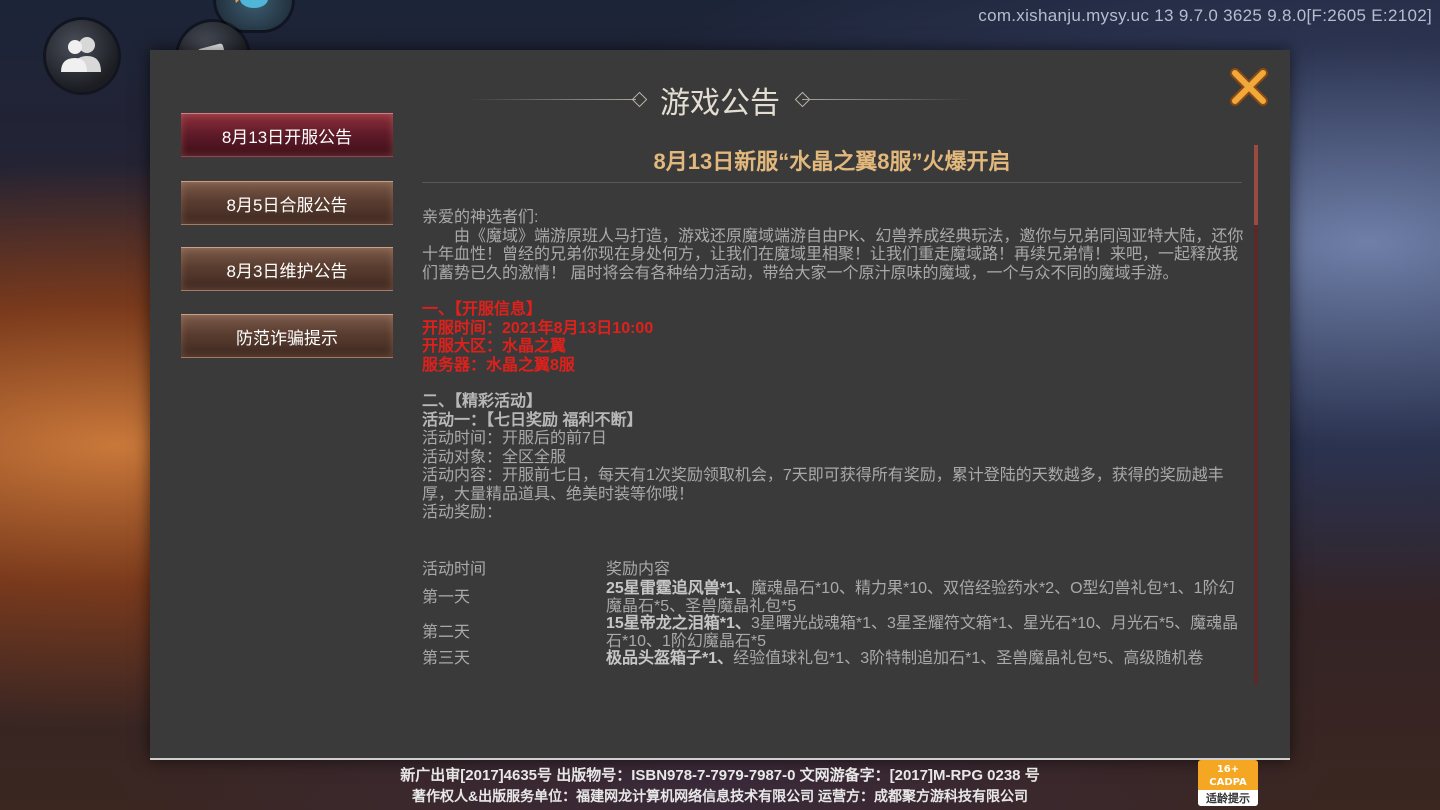 This screenshot has height=810, width=1440. Describe the element at coordinates (494, 457) in the screenshot. I see `activity-target-text: 活动对象：全区全服` at that location.